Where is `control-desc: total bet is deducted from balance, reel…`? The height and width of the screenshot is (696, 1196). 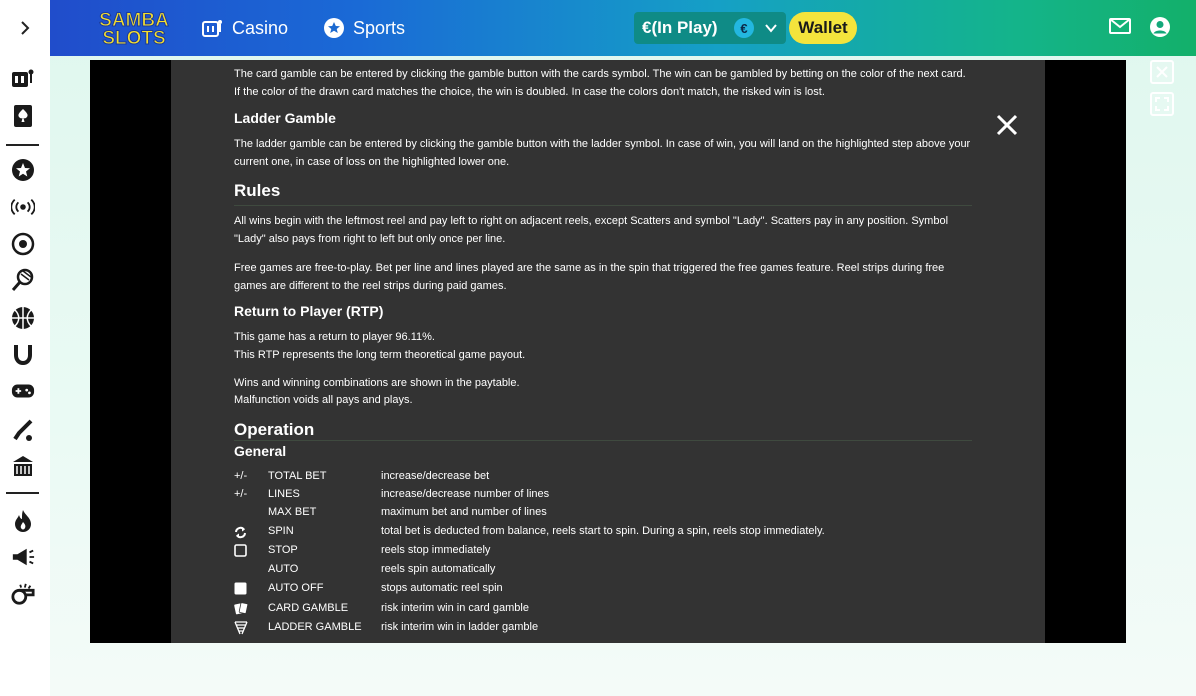
control-desc: total bet is deducted from balance, reel… is located at coordinates (603, 531).